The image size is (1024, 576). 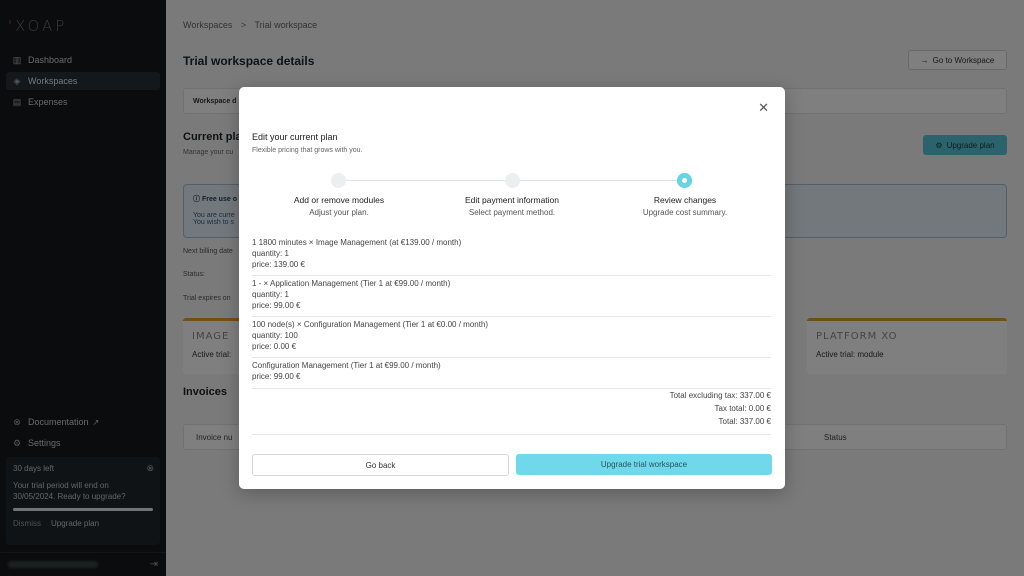 What do you see at coordinates (274, 346) in the screenshot?
I see `item-price: price: 0.00 €` at bounding box center [274, 346].